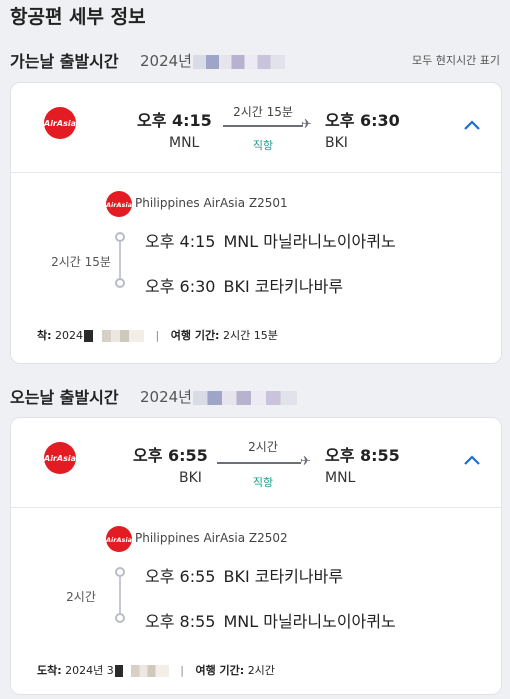 The image size is (510, 699). Describe the element at coordinates (263, 447) in the screenshot. I see `flight-duration: 2시간` at that location.